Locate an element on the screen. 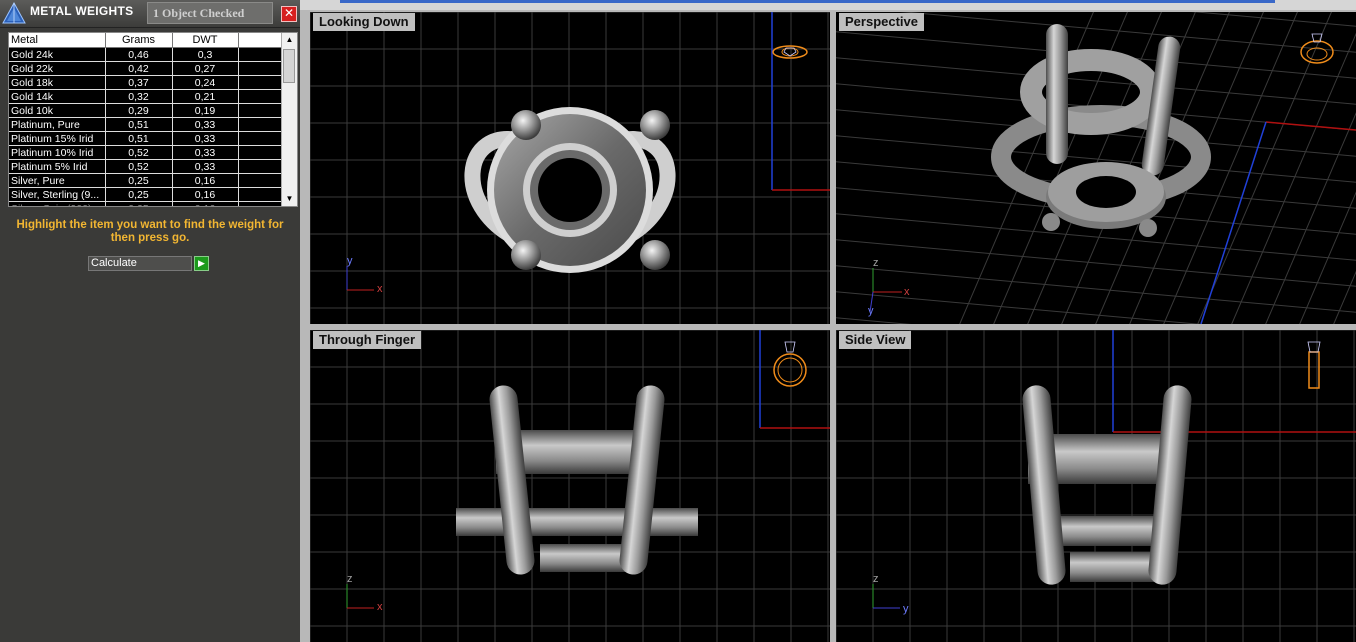 Image resolution: width=1356 pixels, height=642 pixels. grams-cell: 0,46 is located at coordinates (139, 54).